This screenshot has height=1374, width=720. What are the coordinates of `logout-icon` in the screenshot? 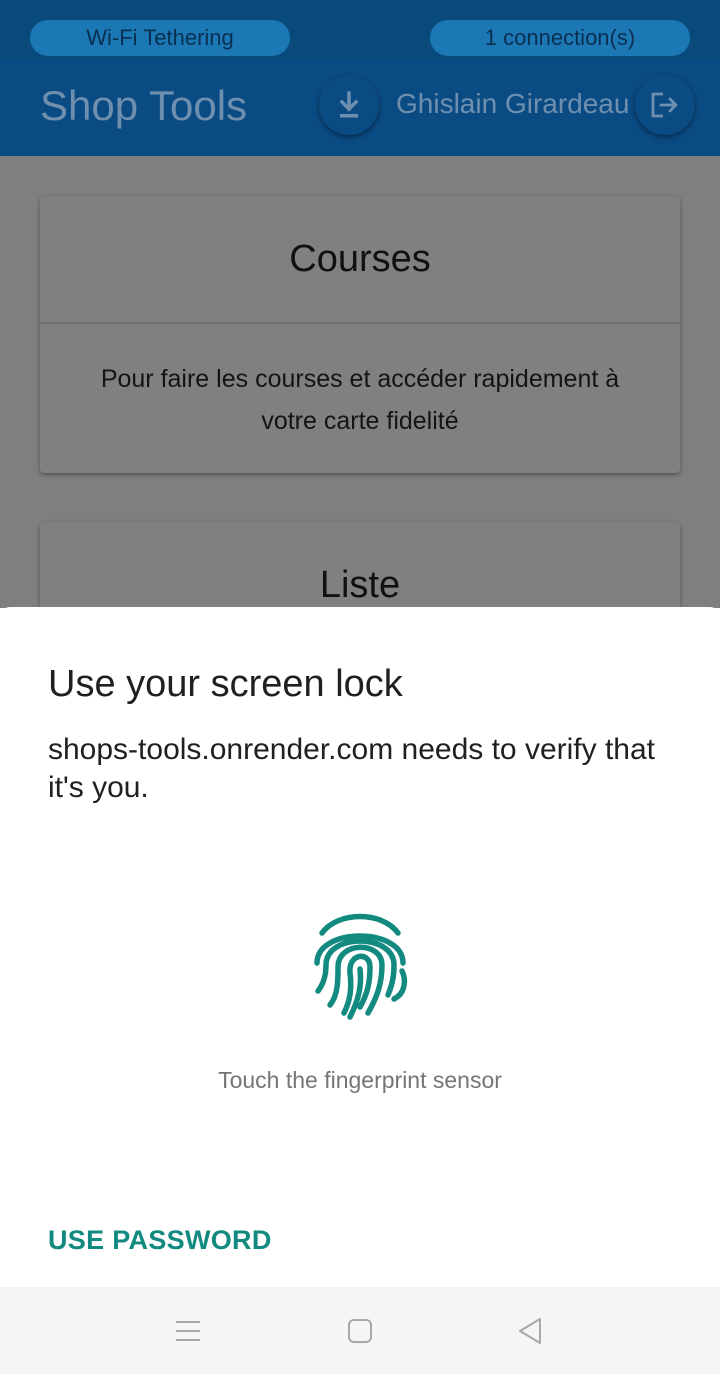 It's located at (664, 105).